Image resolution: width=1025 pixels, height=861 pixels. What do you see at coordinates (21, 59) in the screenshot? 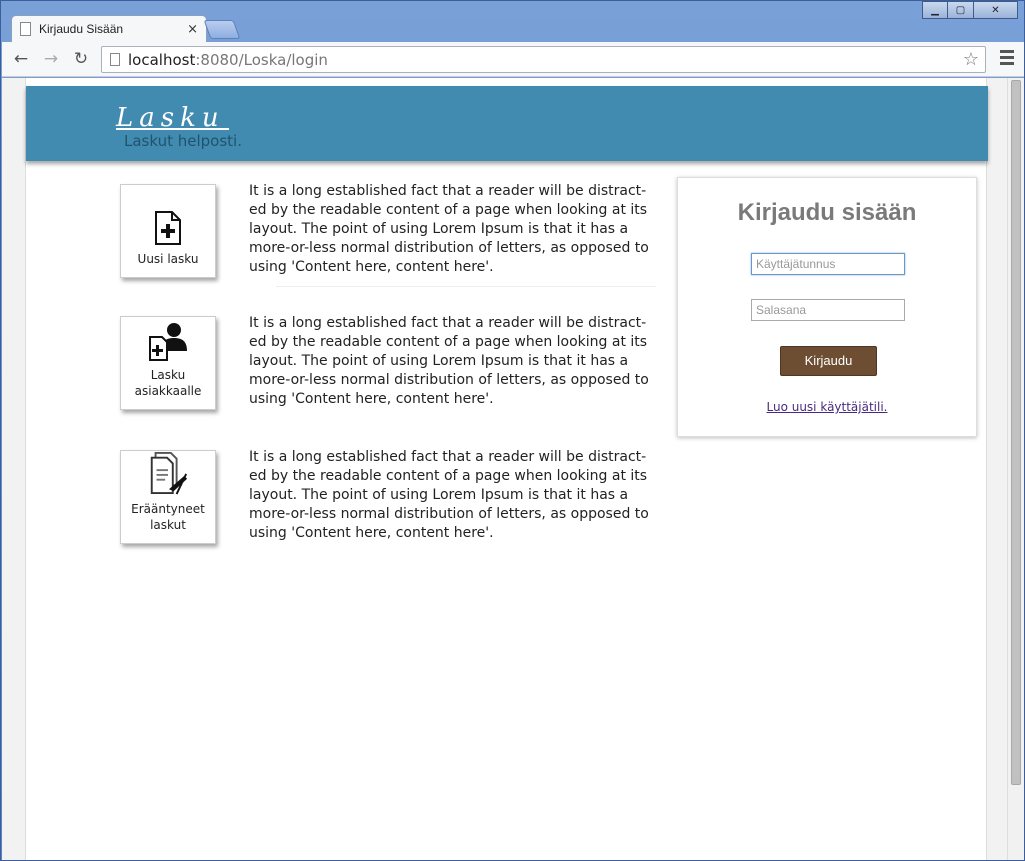
I see `back-button: ←` at bounding box center [21, 59].